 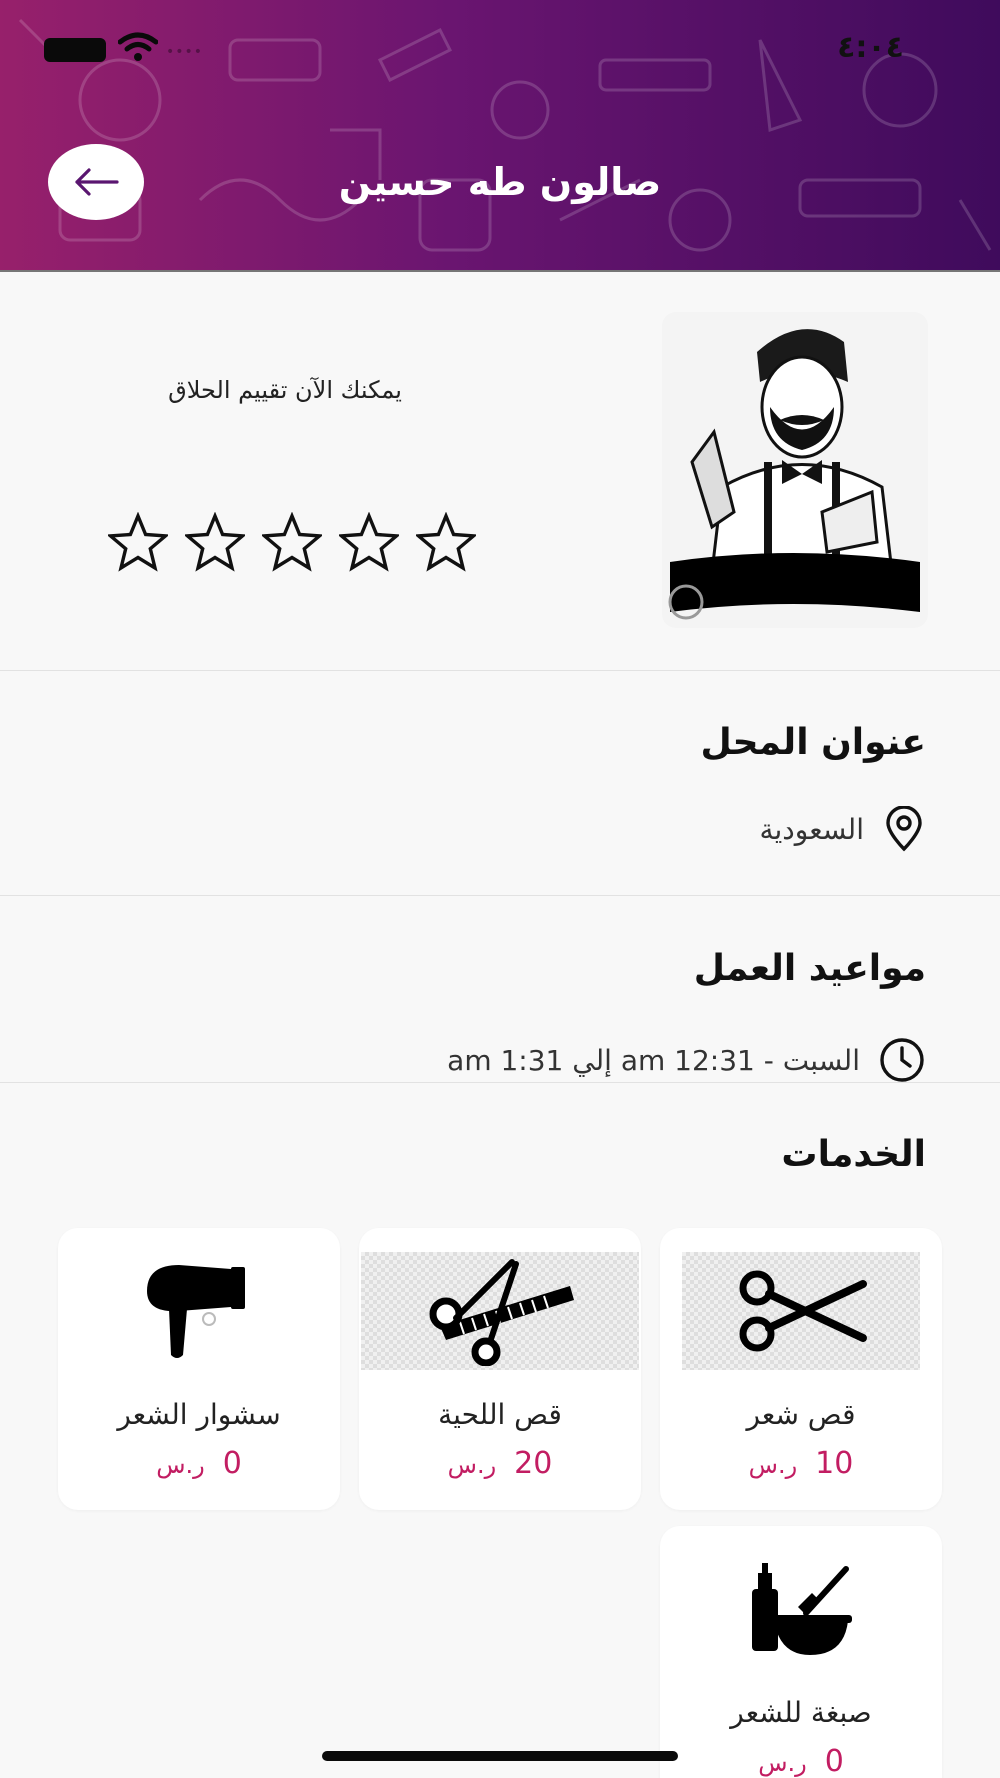 What do you see at coordinates (794, 474) in the screenshot?
I see `barber-illustration` at bounding box center [794, 474].